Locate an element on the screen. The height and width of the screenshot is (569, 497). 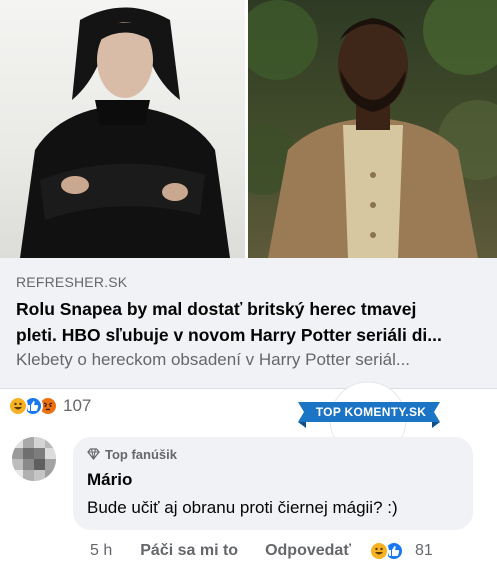
like-button: Páči sa mi to is located at coordinates (189, 551).